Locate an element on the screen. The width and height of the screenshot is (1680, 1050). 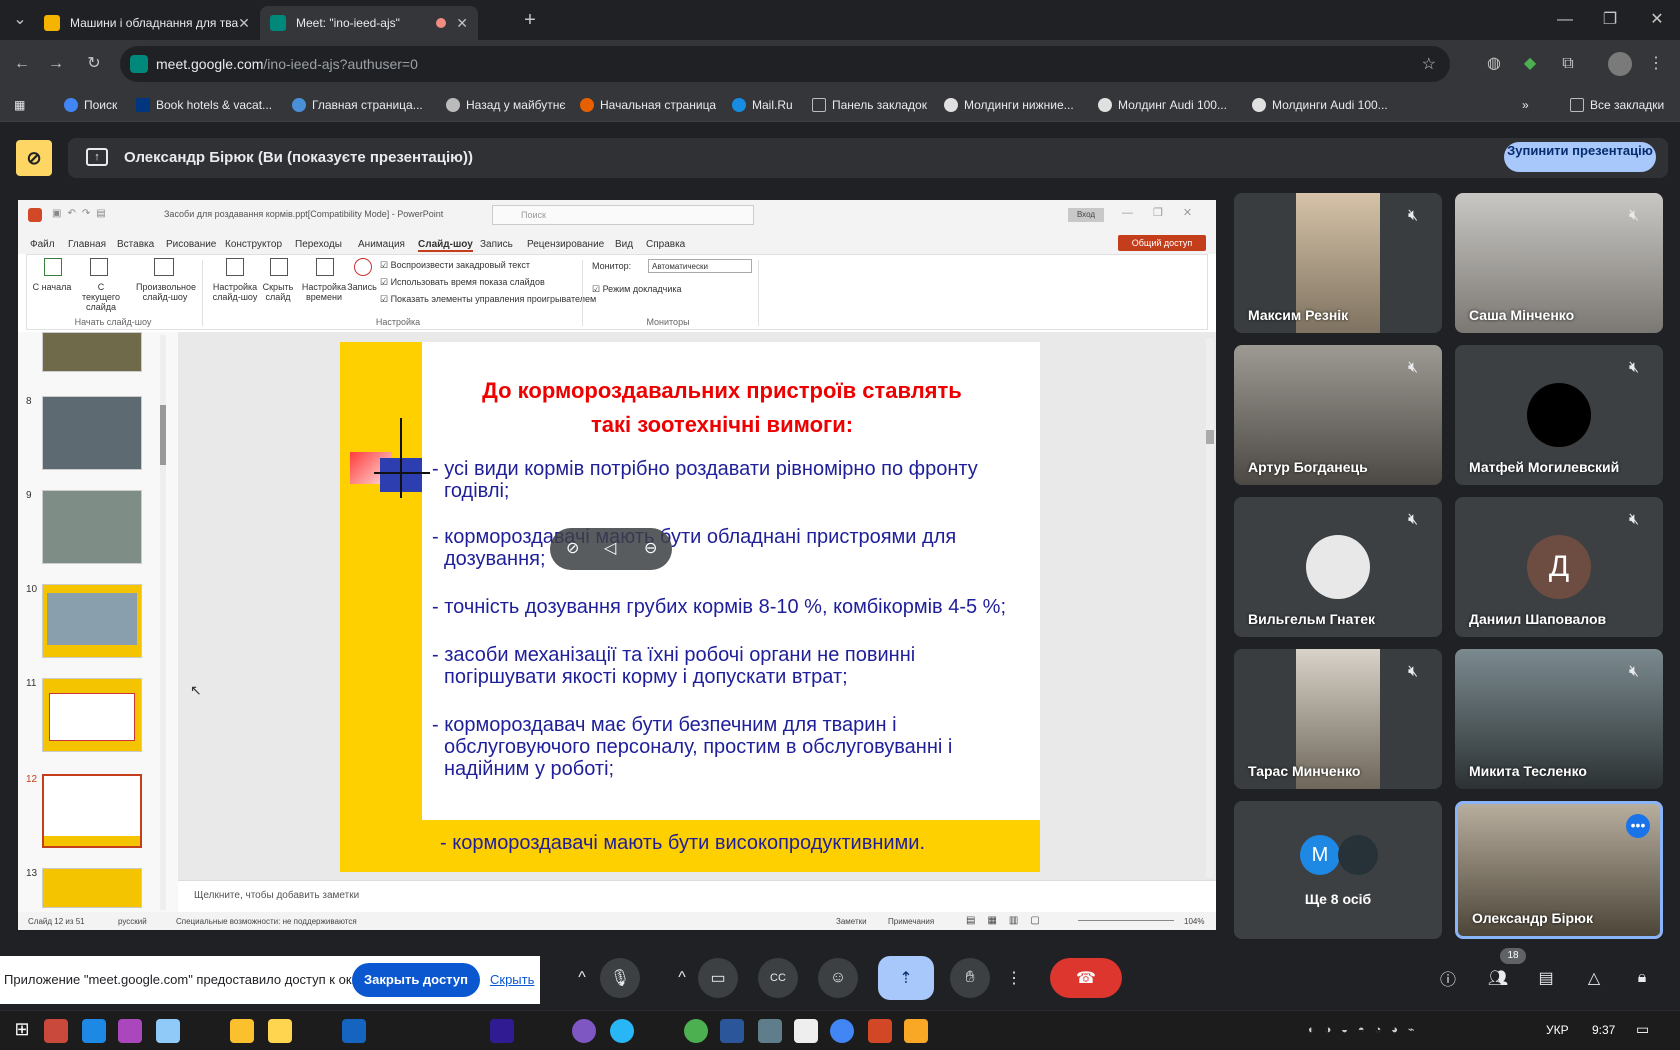
menu-slideshow: Слайд-шоу is located at coordinates (445, 245).